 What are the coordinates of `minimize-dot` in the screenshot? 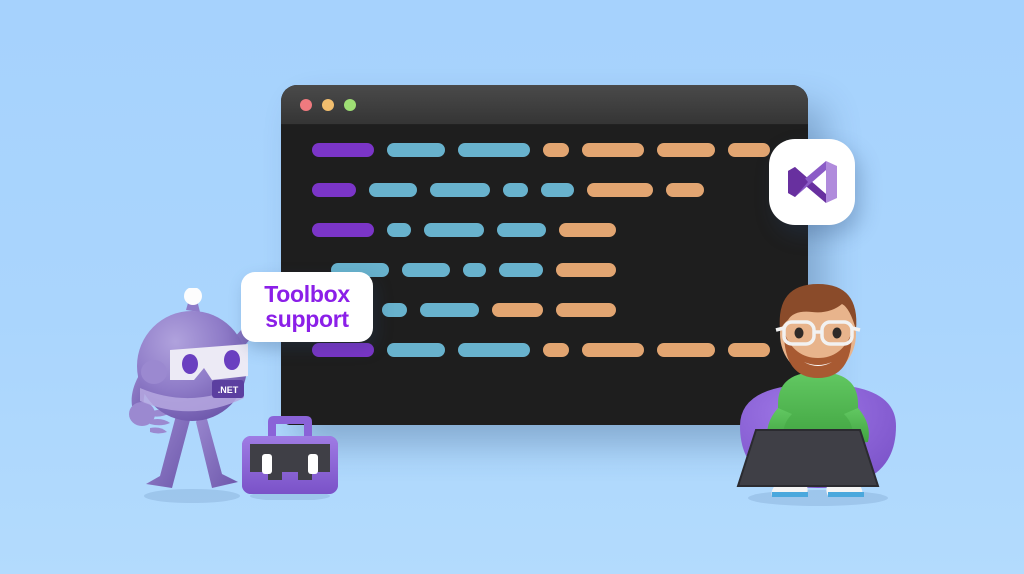 It's located at (328, 105).